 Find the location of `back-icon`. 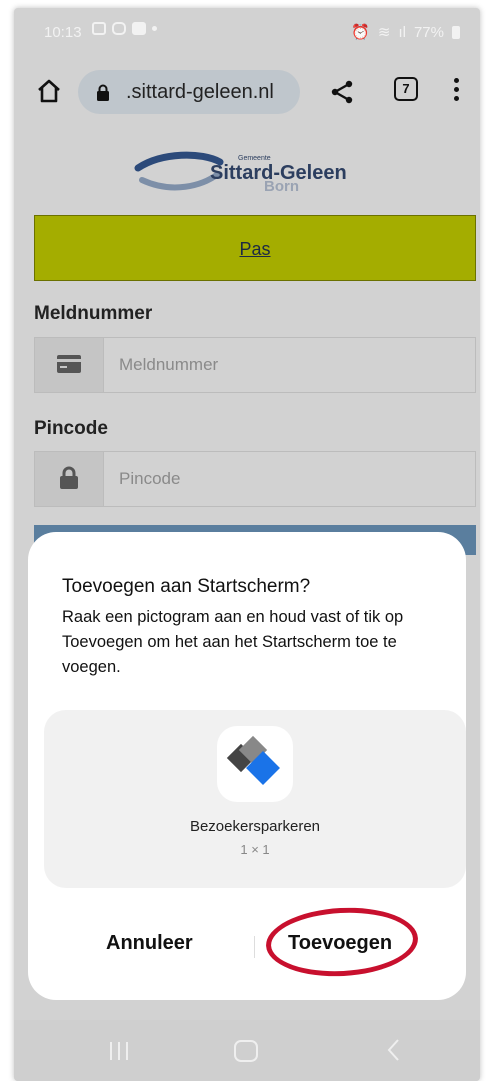

back-icon is located at coordinates (393, 1050).